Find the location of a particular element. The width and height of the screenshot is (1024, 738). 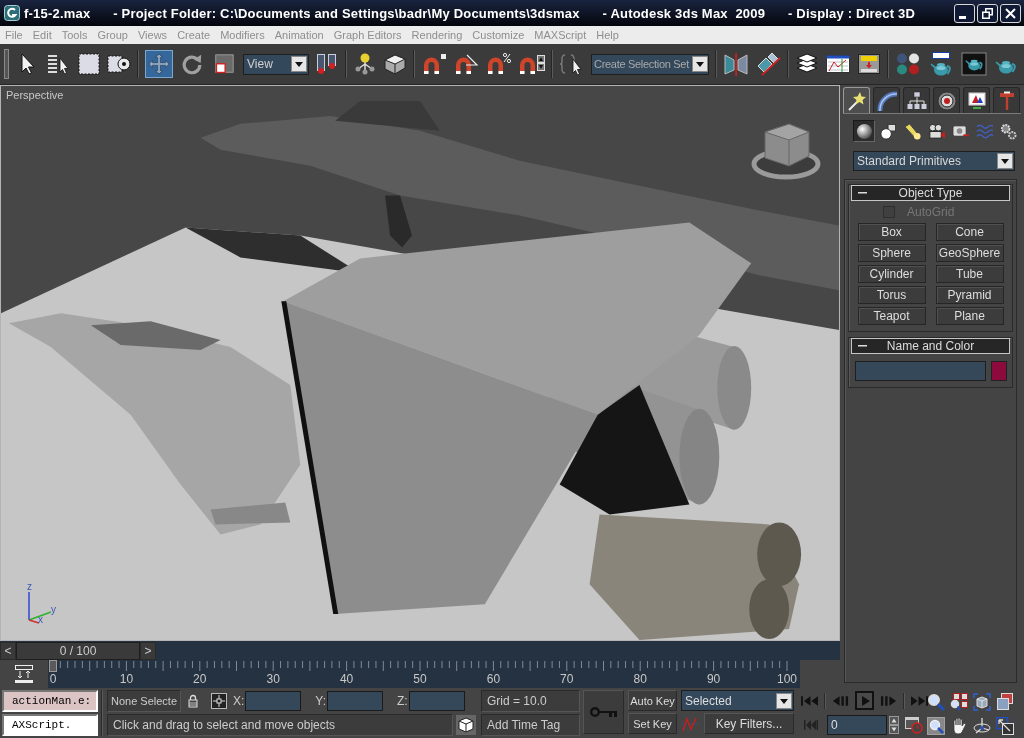

minimize-button is located at coordinates (964, 13).